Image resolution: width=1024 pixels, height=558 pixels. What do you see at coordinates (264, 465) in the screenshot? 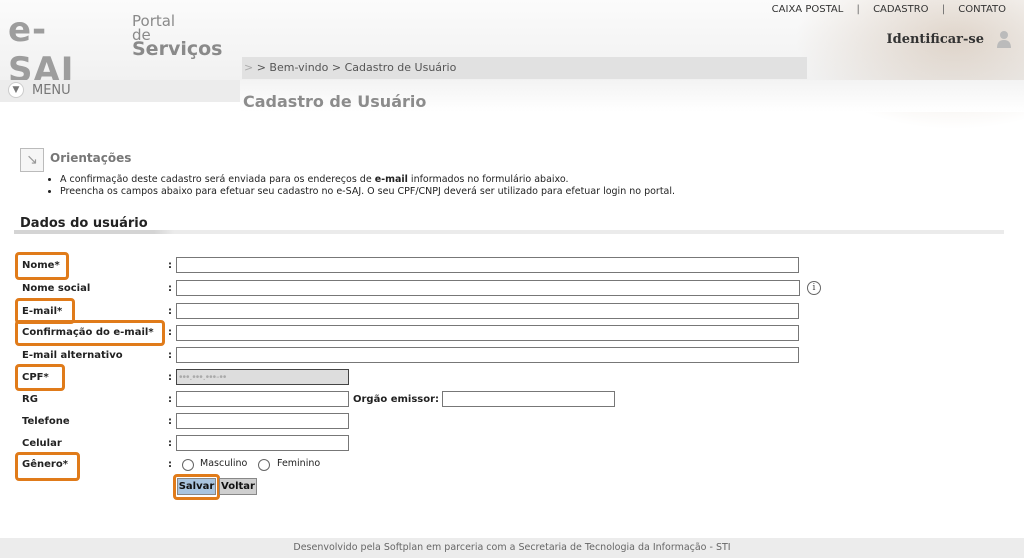
I see `radio-feminino` at bounding box center [264, 465].